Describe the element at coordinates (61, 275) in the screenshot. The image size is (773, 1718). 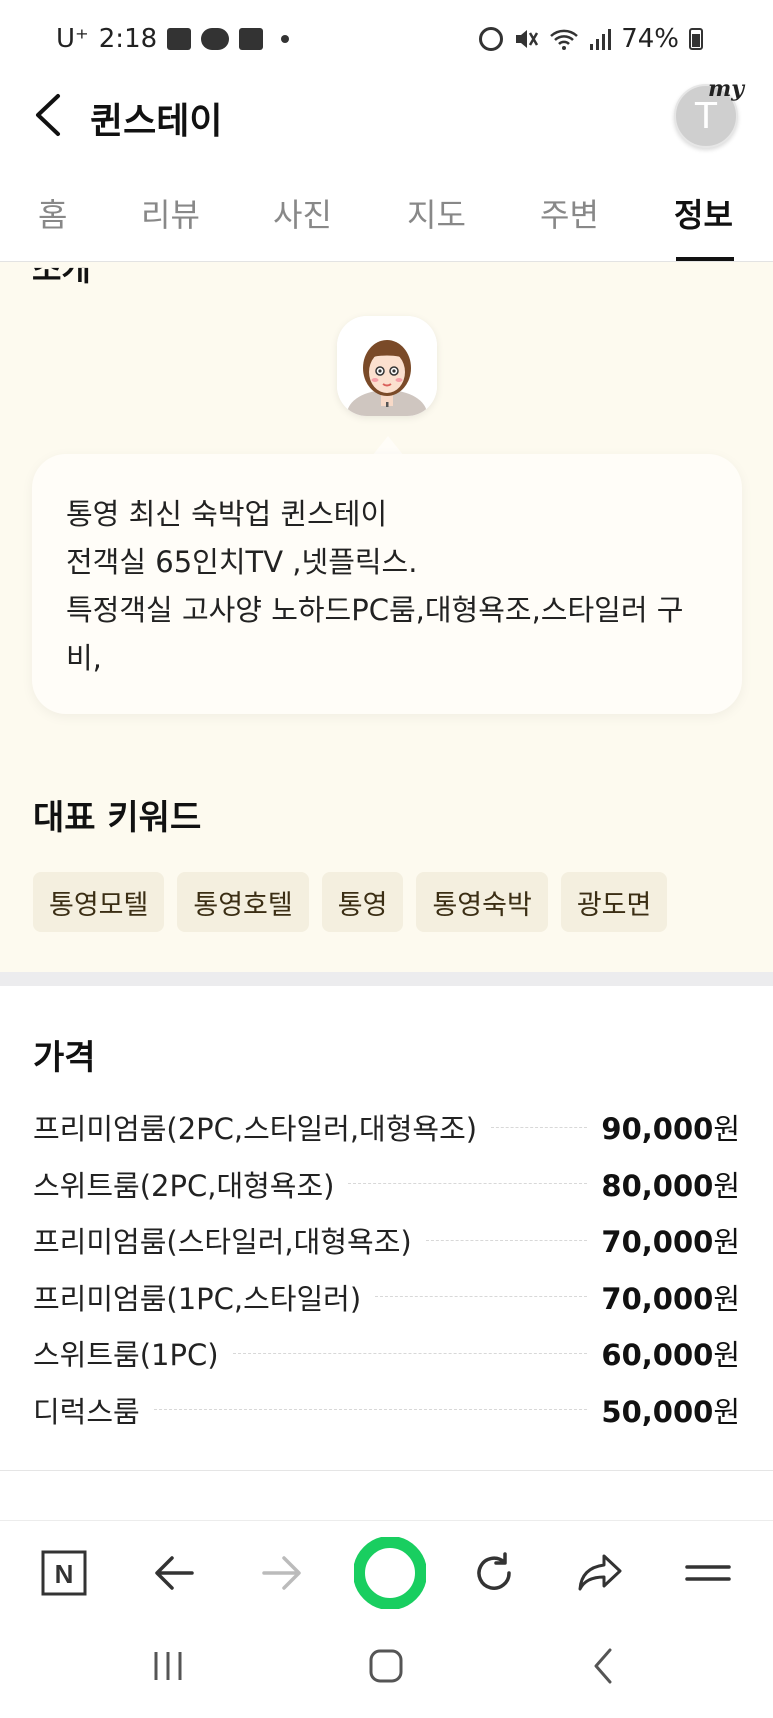
I see `intro-heading: 소개` at that location.